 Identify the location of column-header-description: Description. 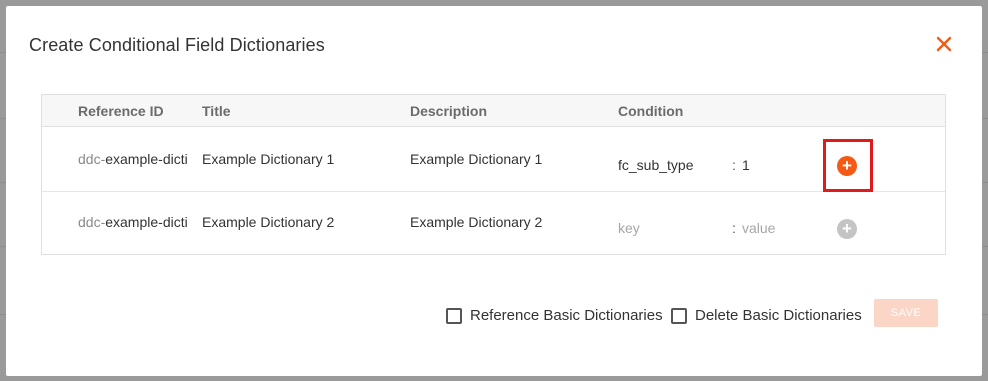
(449, 111).